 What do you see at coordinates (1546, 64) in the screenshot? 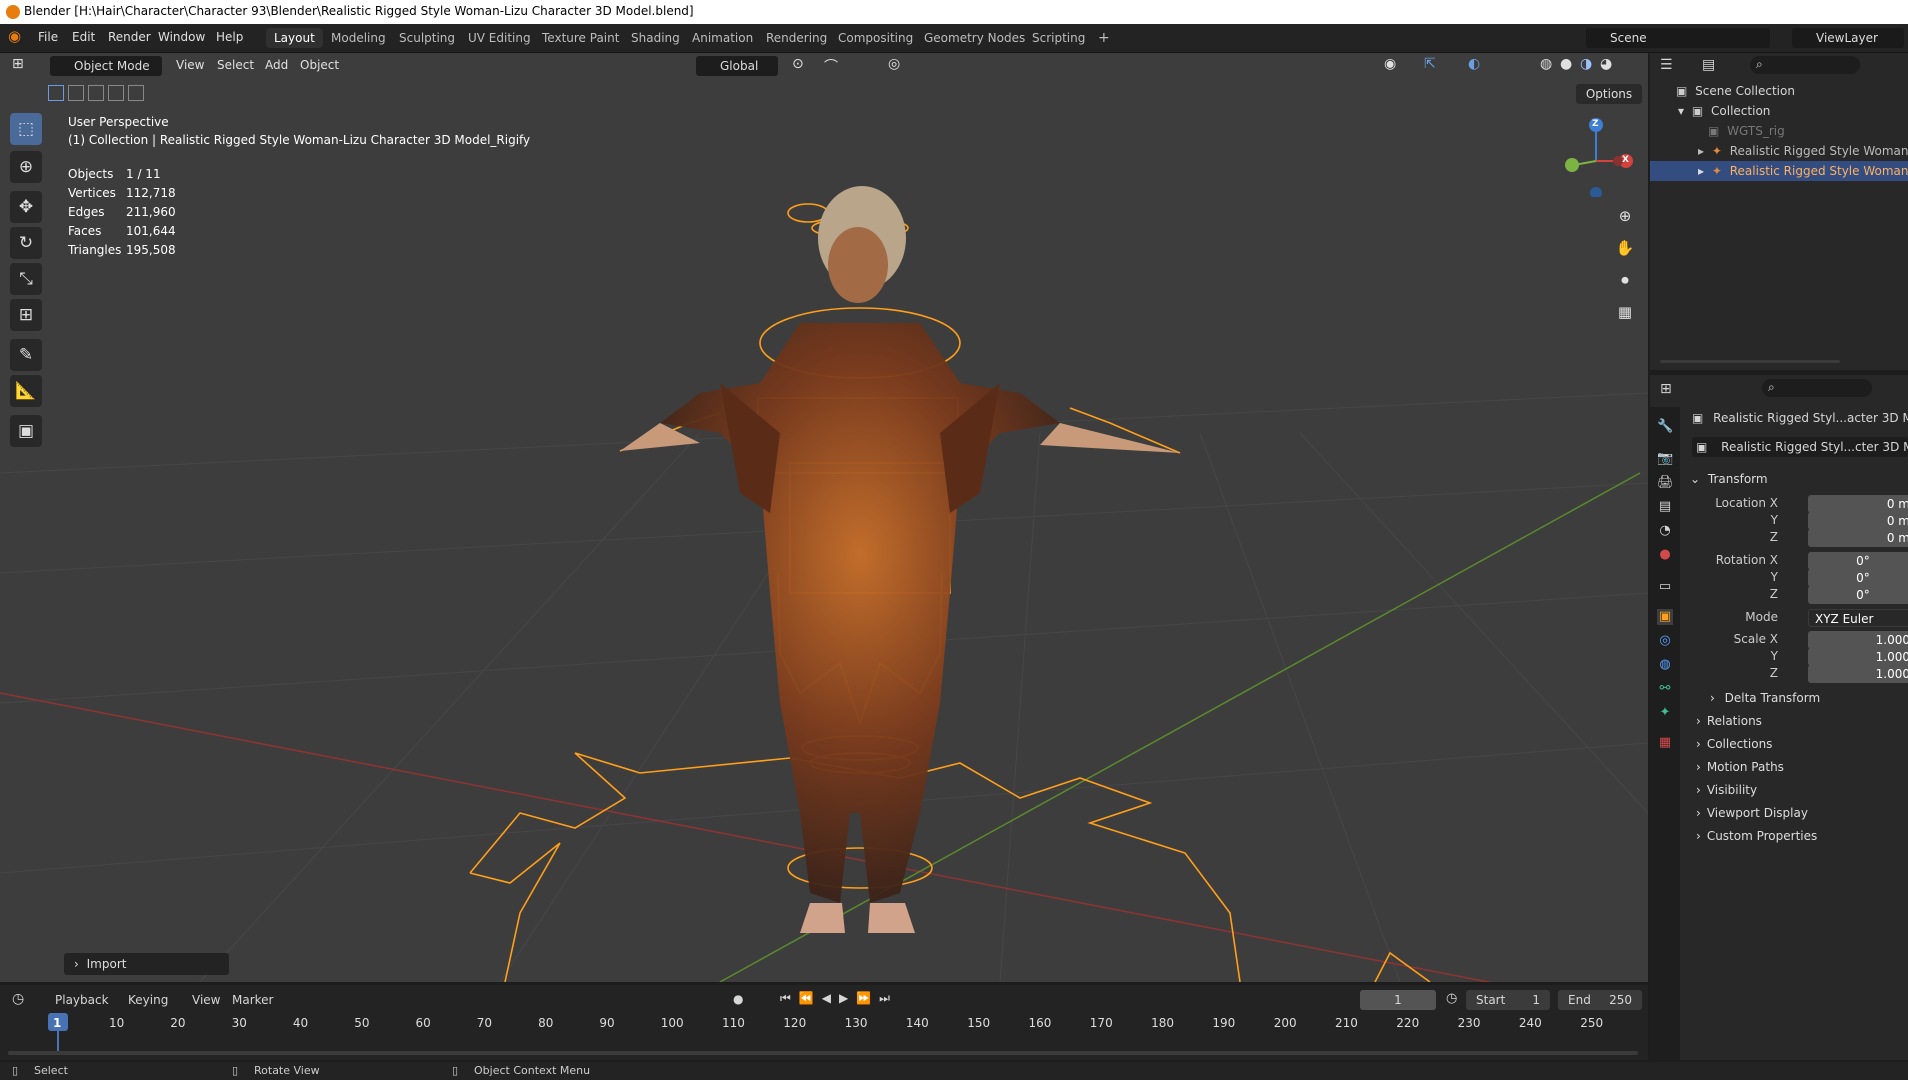
I see `wireframe-shading-icon: ◍` at bounding box center [1546, 64].